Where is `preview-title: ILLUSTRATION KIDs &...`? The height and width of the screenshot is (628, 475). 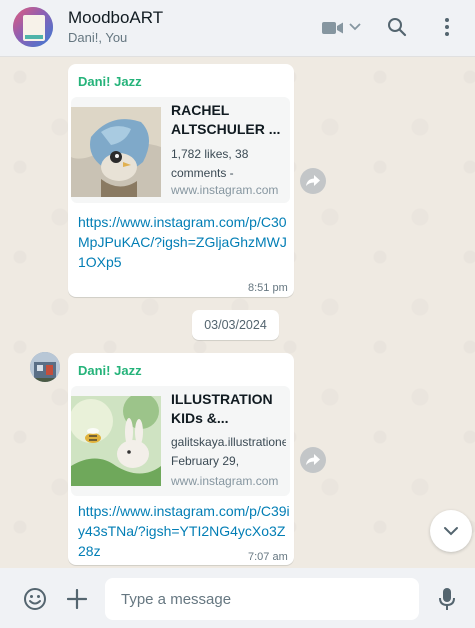 preview-title: ILLUSTRATION KIDs &... is located at coordinates (222, 408).